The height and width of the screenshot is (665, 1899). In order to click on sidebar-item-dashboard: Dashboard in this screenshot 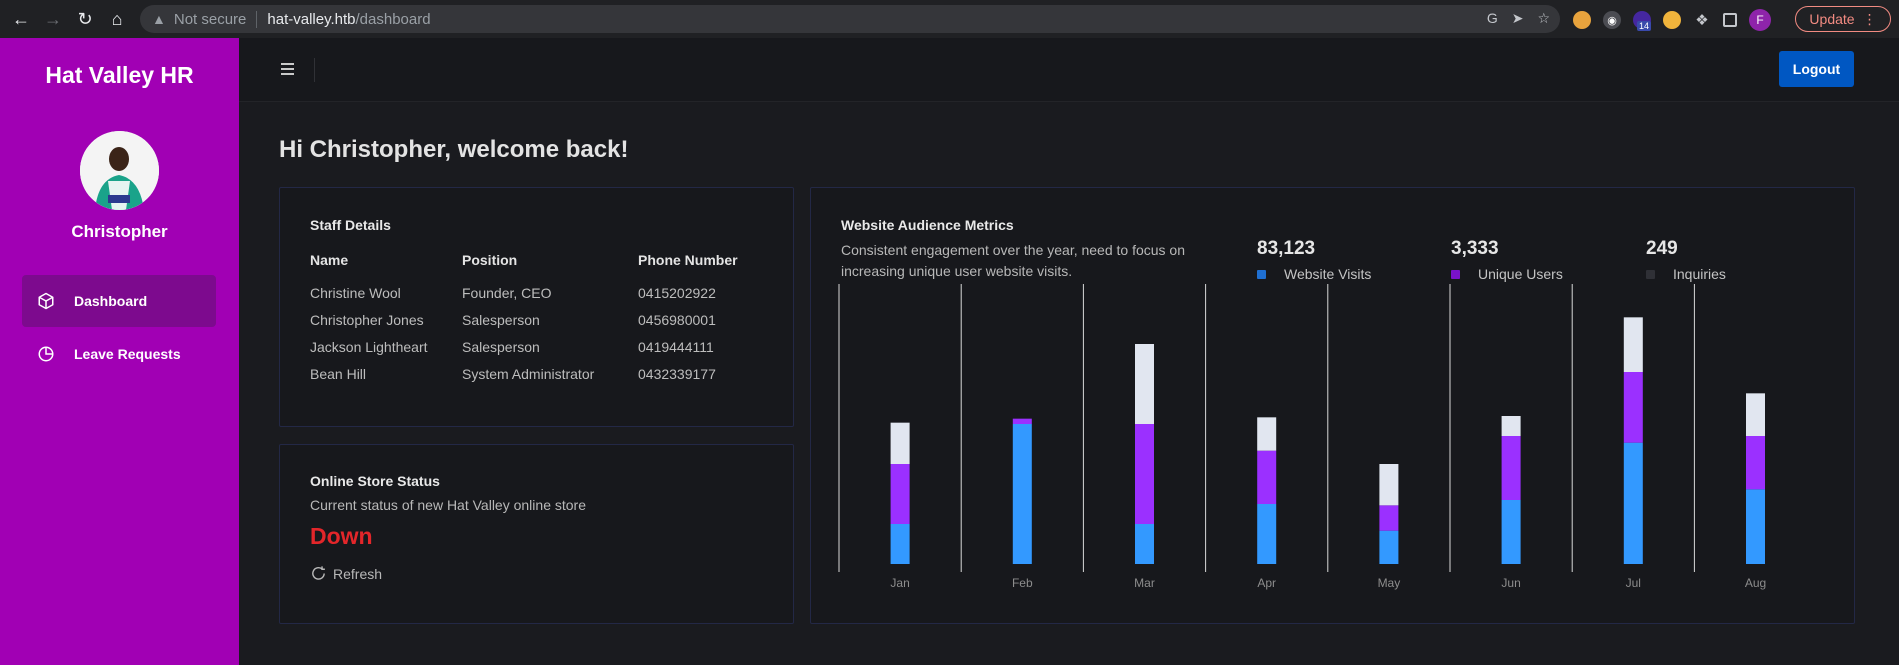, I will do `click(119, 301)`.